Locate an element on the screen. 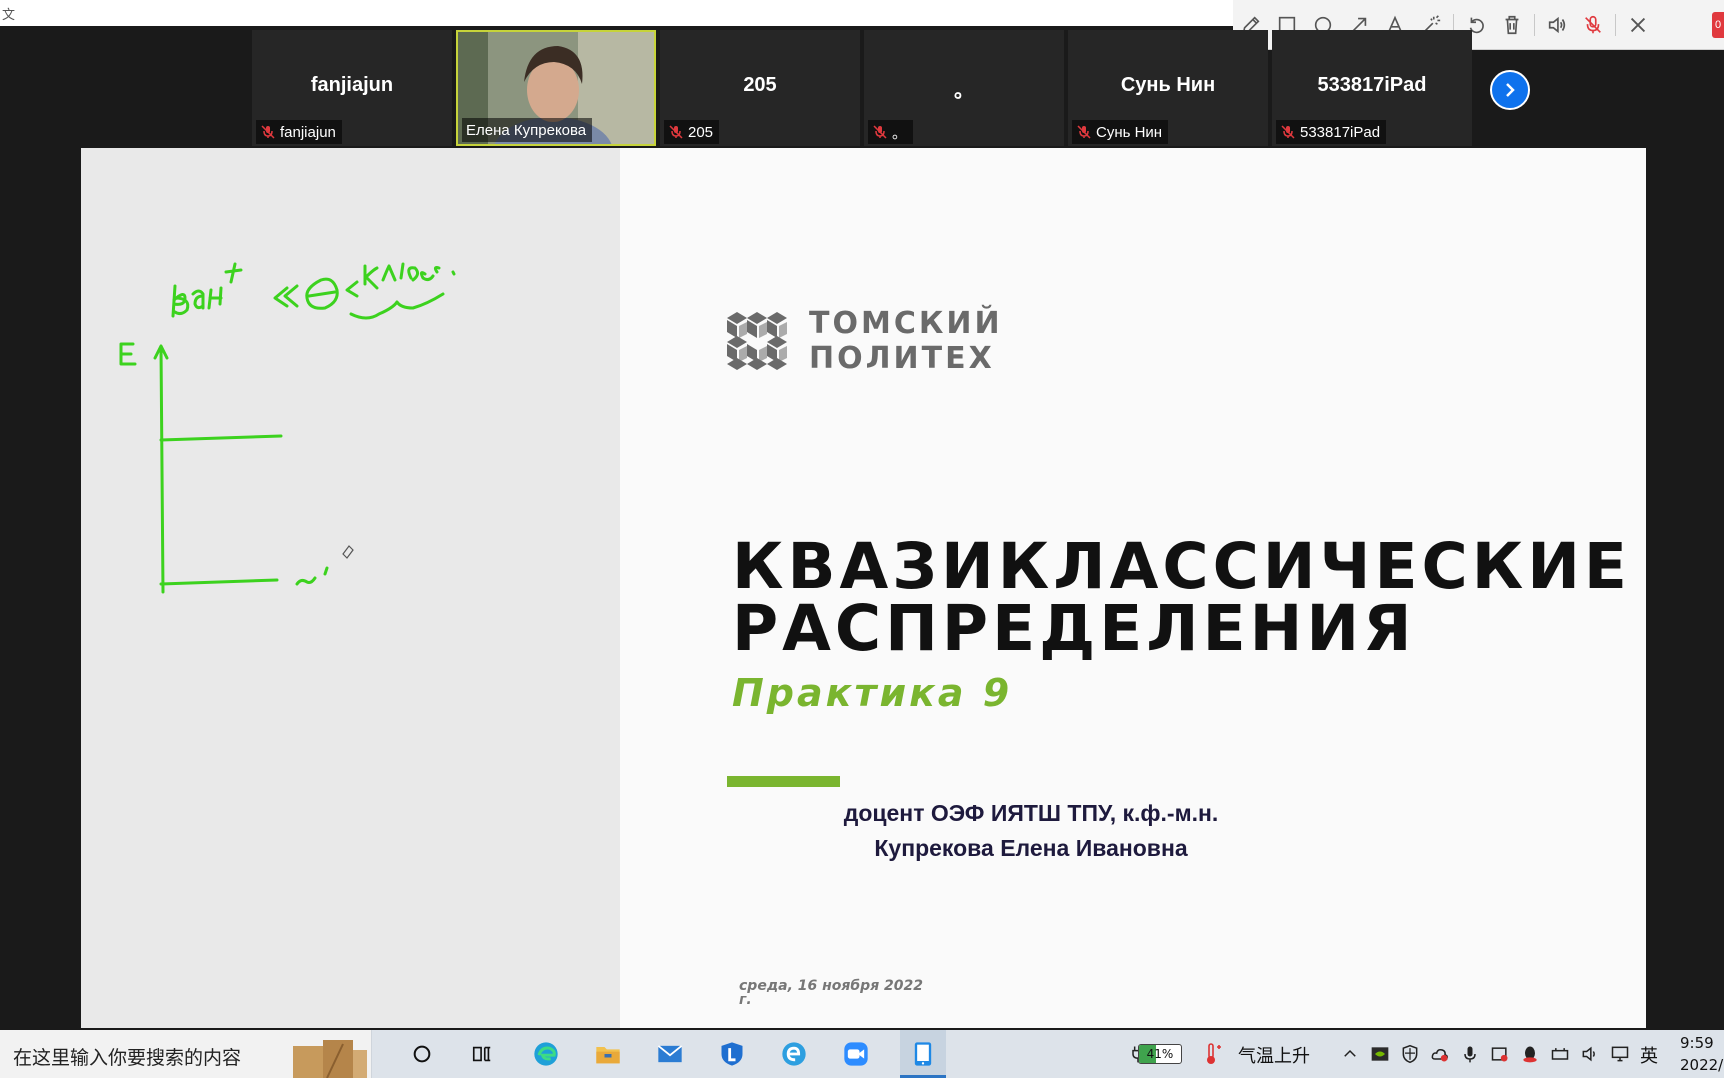 This screenshot has width=1724, height=1078. slide-date-line-2: г. is located at coordinates (745, 1000).